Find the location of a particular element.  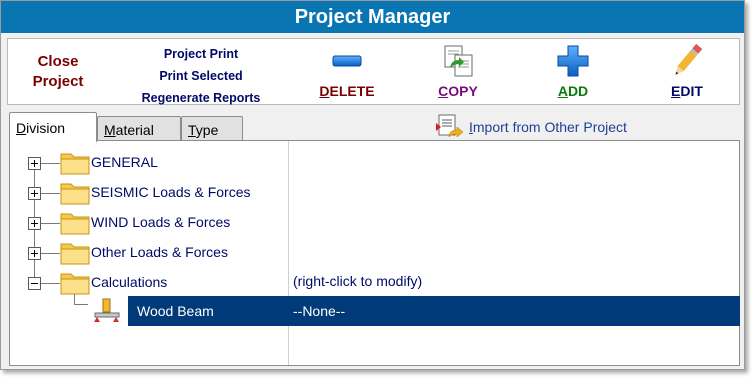

import-icon is located at coordinates (450, 127).